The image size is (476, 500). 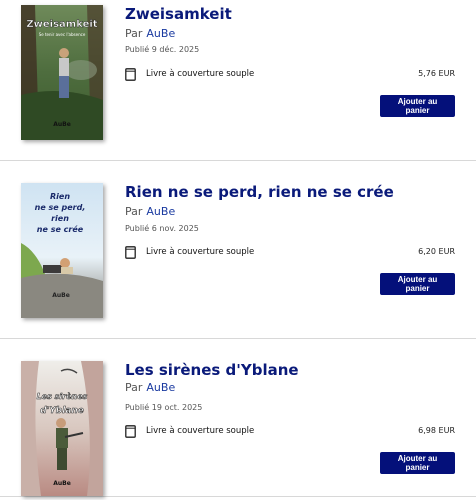 I want to click on book-cover: Zweisamkeit Se tenir avec l'absence AuBe, so click(x=62, y=72).